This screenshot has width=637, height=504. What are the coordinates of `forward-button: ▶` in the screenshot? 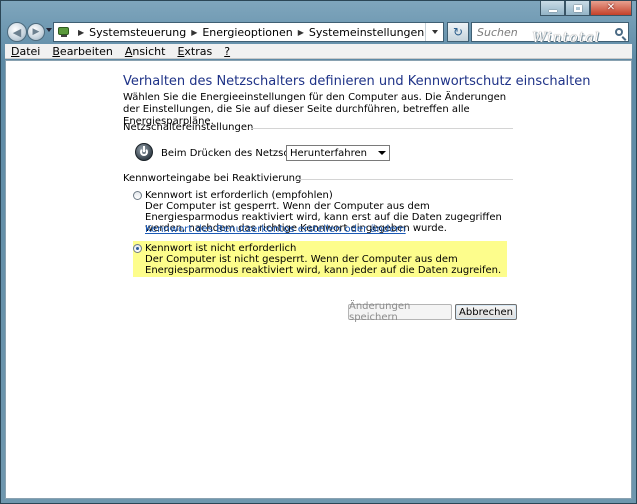 It's located at (36, 32).